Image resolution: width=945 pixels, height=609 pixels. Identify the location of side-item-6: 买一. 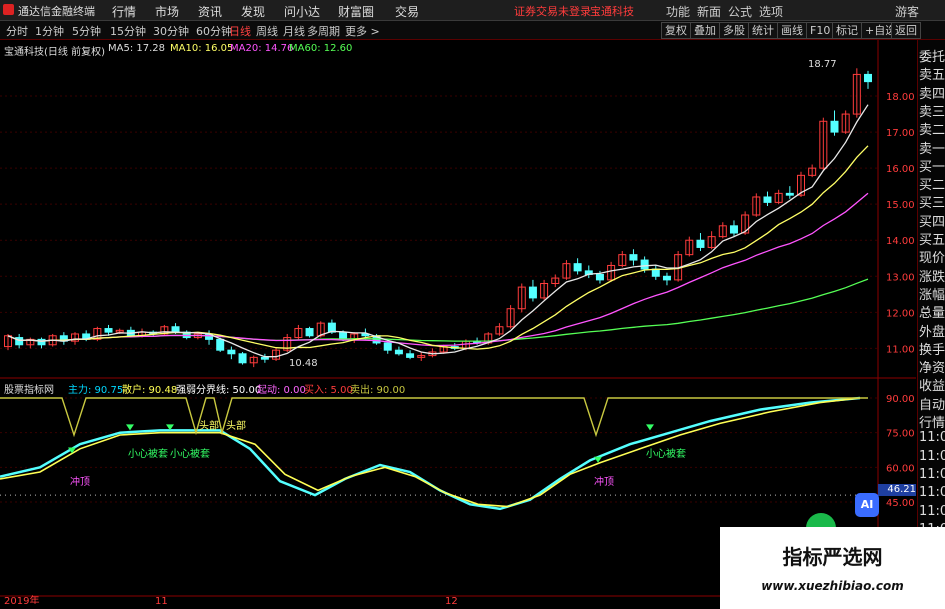
(932, 165).